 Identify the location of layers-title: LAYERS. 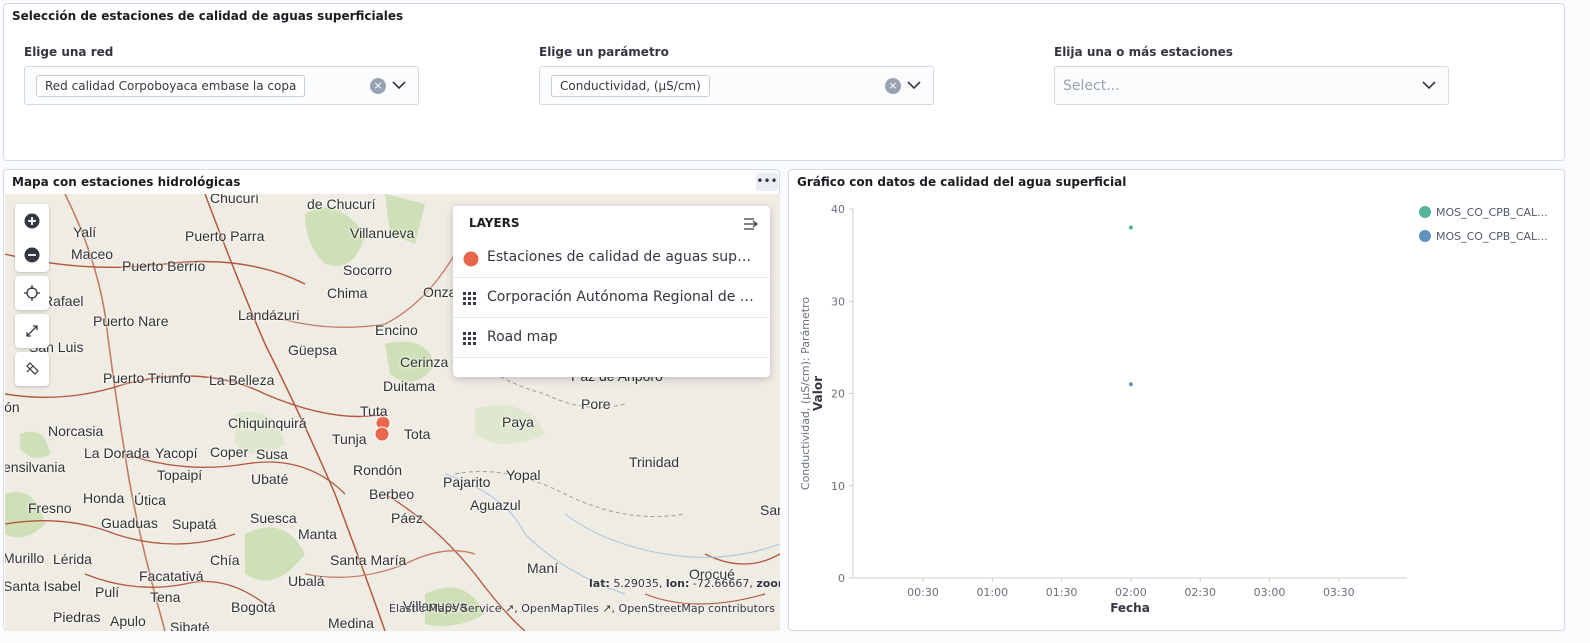
(494, 223).